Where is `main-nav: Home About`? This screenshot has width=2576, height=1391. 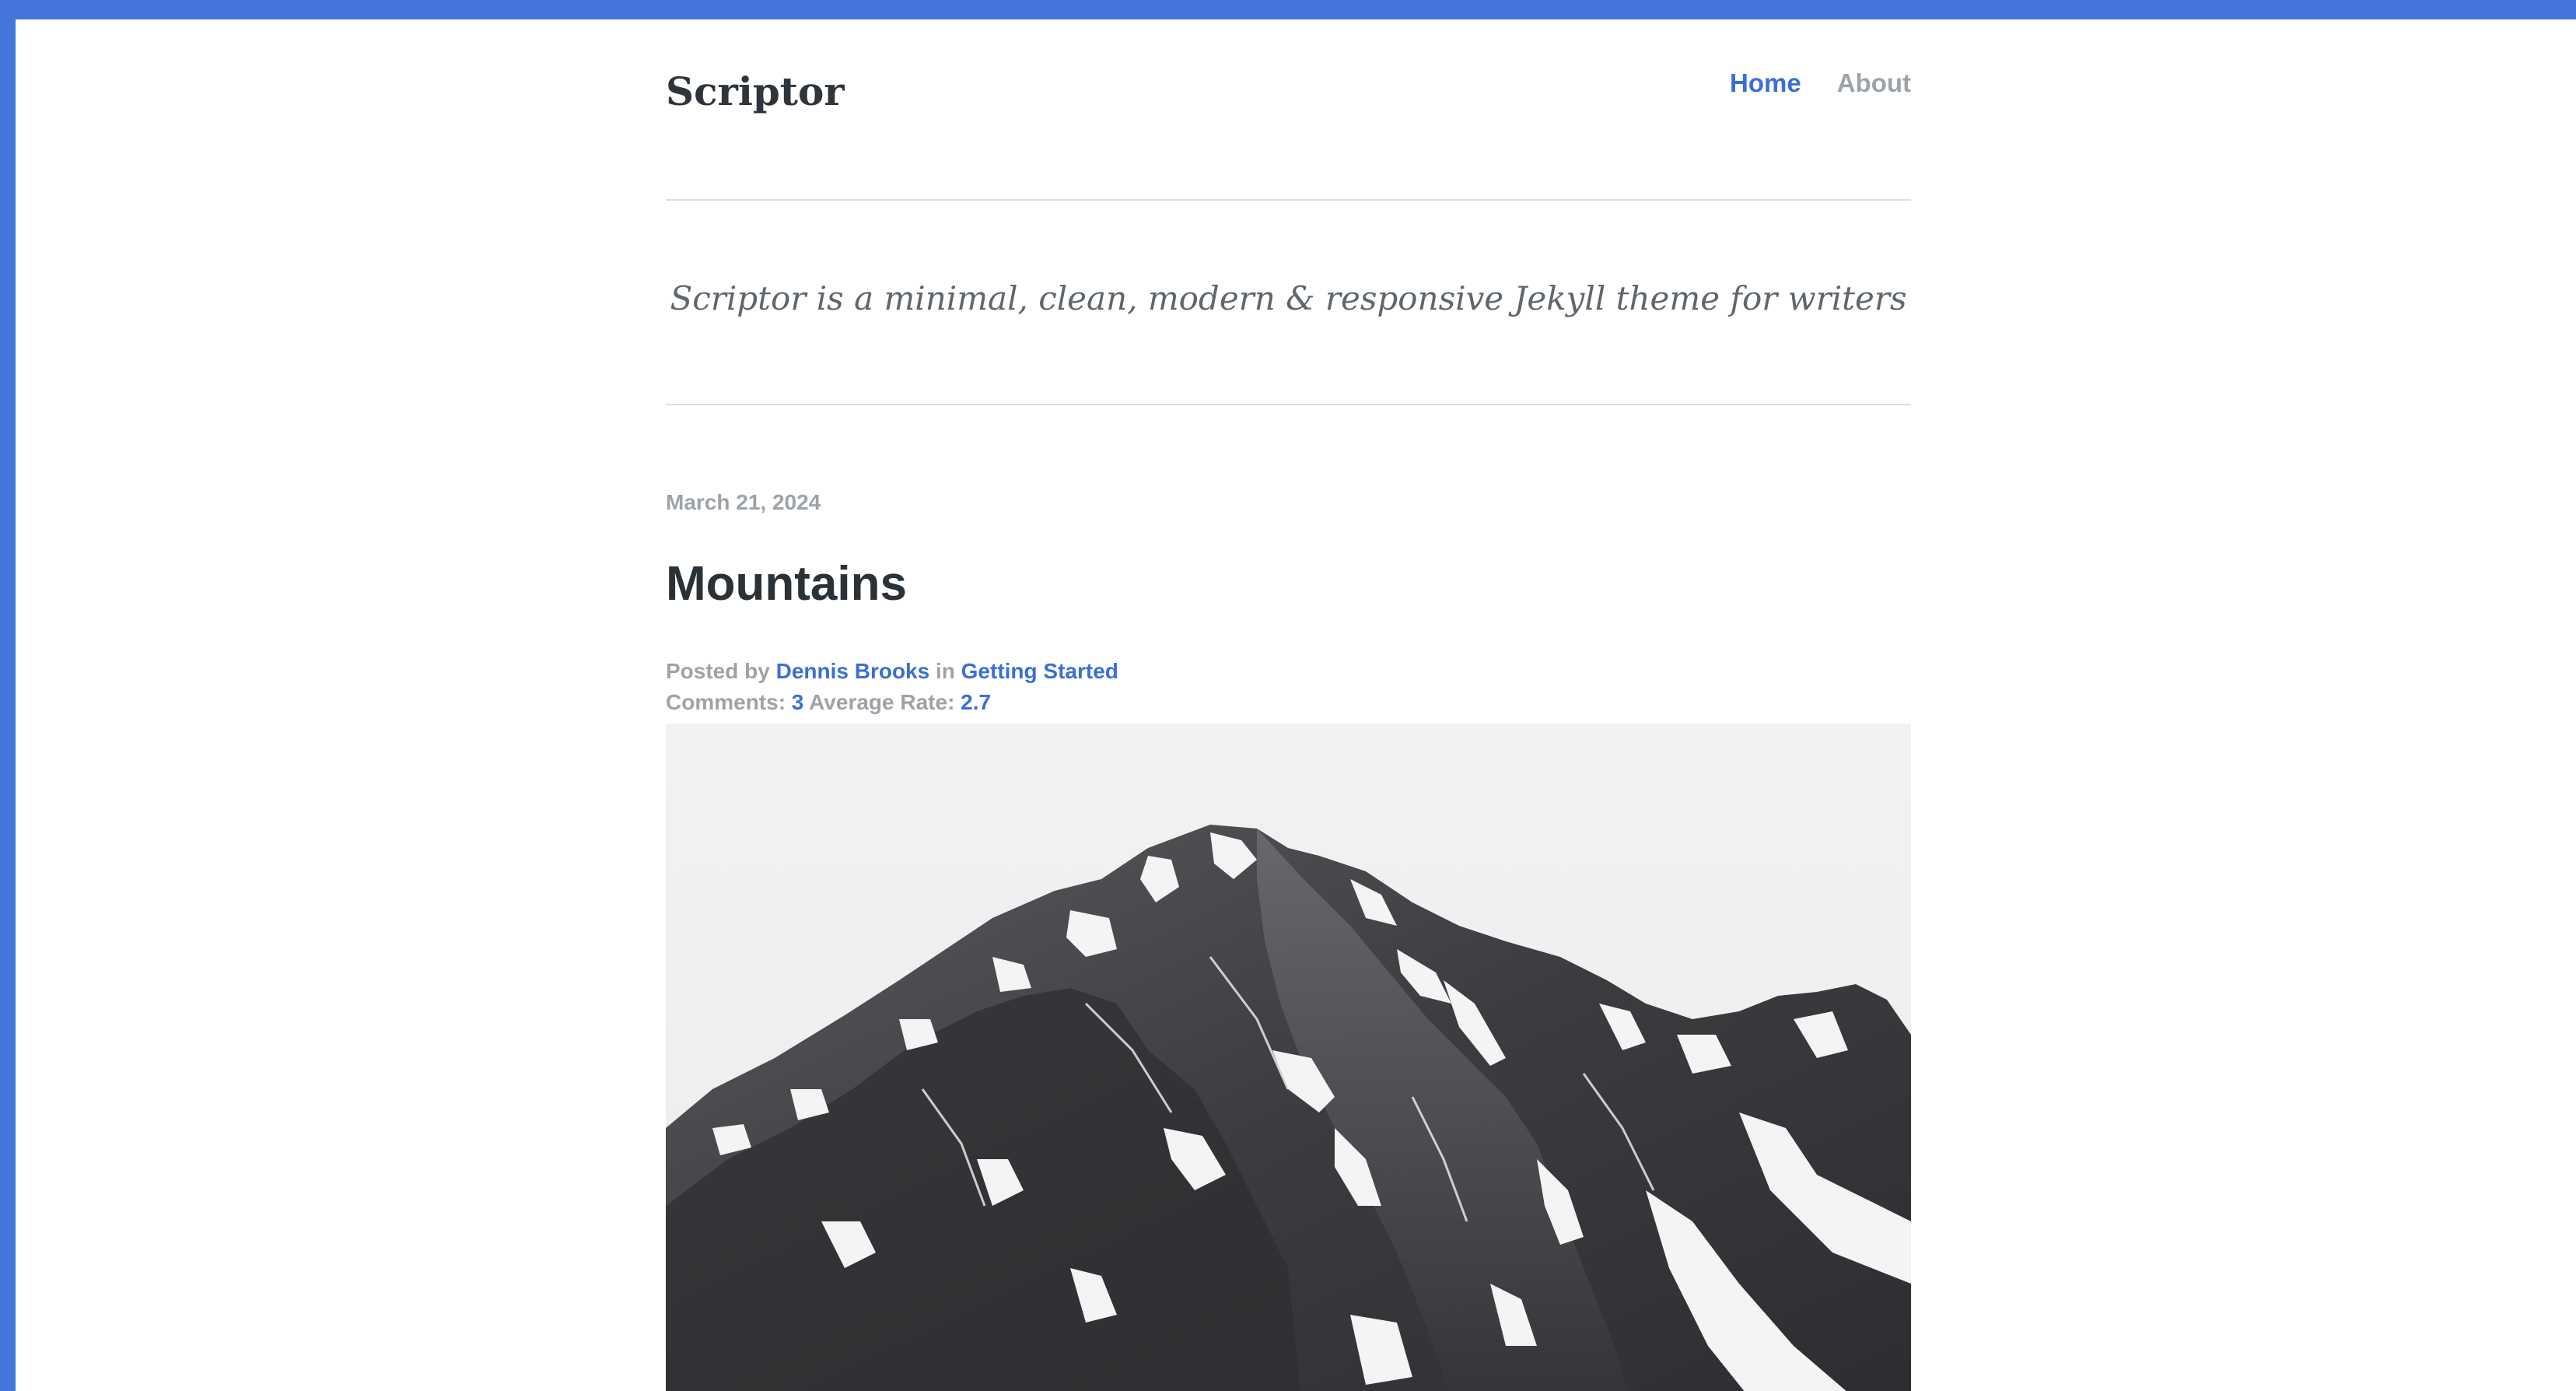 main-nav: Home About is located at coordinates (1821, 83).